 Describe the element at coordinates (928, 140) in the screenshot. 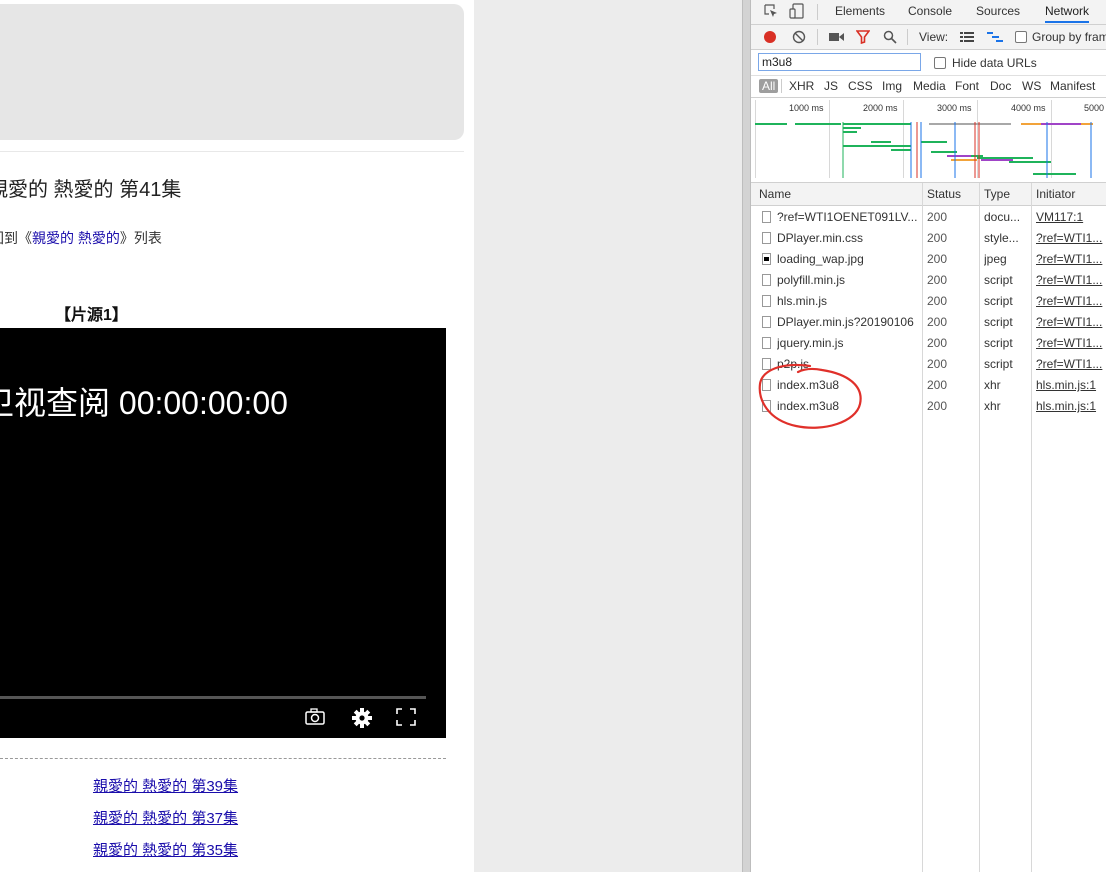

I see `network-overview-timeline: 1000 ms 2000 ms 3000 ms 4000 ms 5000` at that location.